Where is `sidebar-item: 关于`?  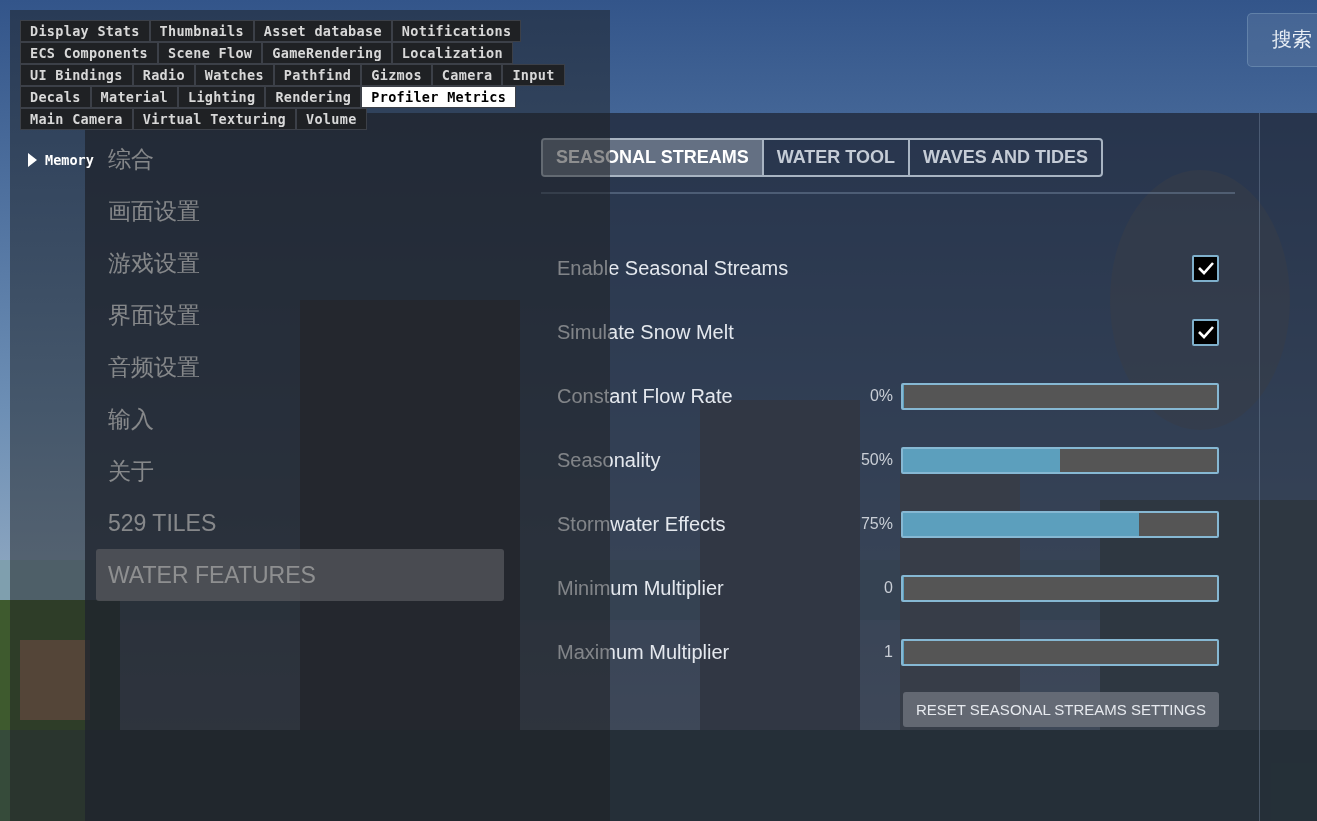 sidebar-item: 关于 is located at coordinates (300, 471).